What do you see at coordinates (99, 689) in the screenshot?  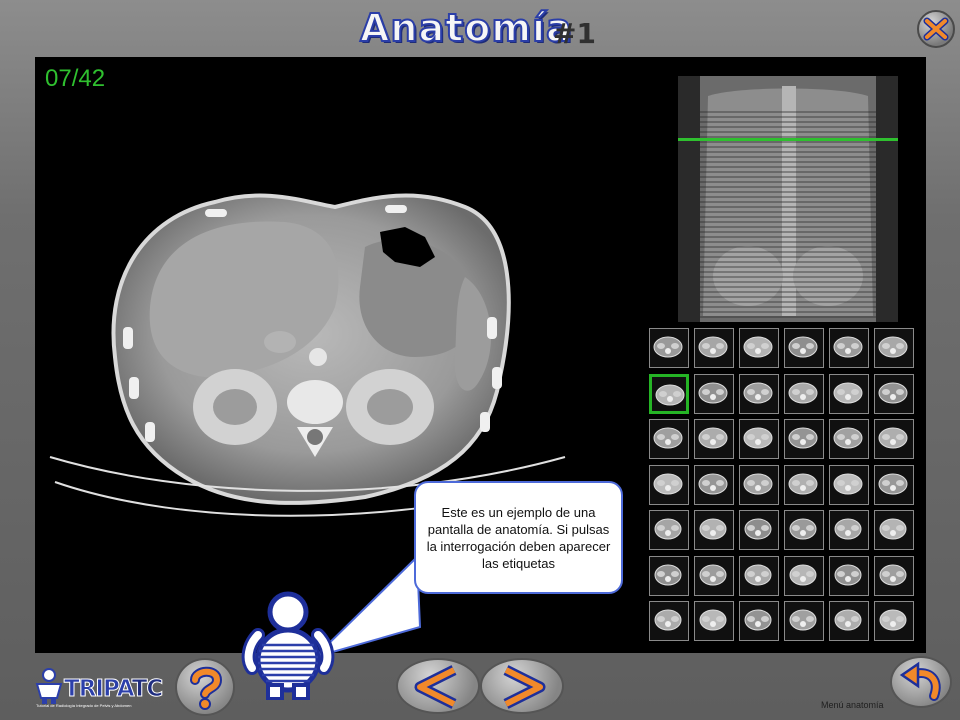 I see `logo-main: TRIPA` at bounding box center [99, 689].